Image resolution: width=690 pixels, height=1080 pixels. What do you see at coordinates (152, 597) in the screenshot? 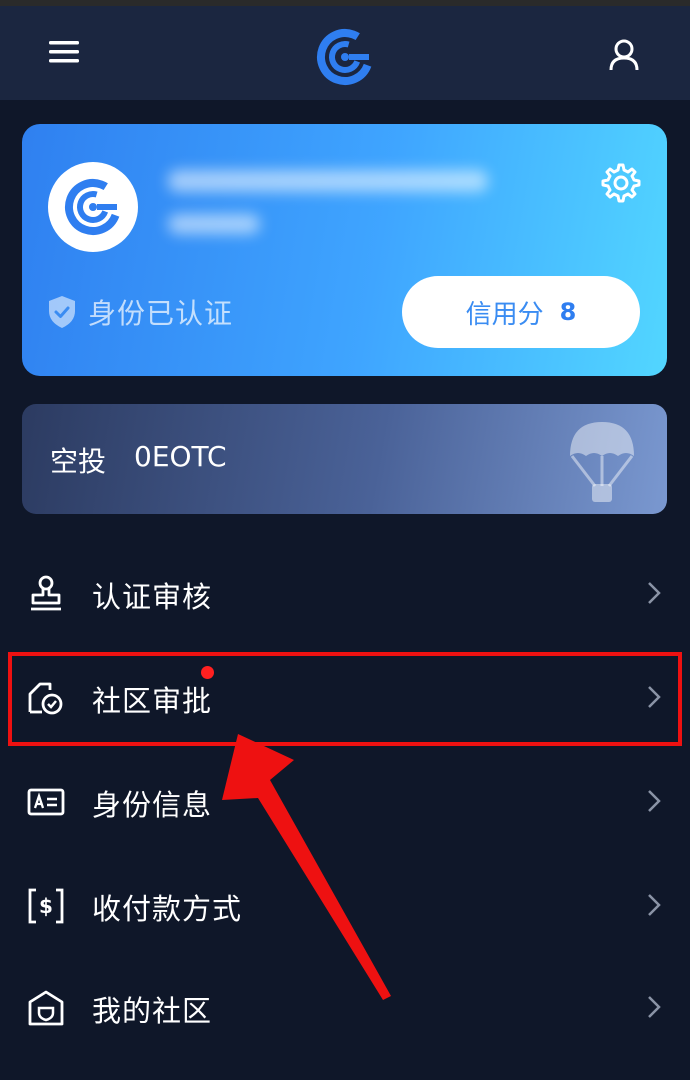
I see `menu-item-label: 认证审核` at bounding box center [152, 597].